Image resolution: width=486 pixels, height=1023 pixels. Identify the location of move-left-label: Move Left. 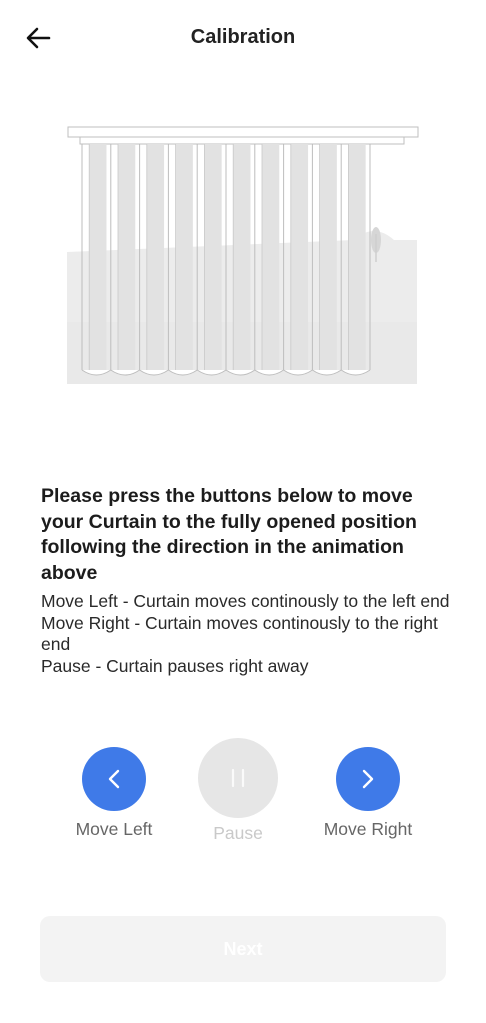
(114, 829).